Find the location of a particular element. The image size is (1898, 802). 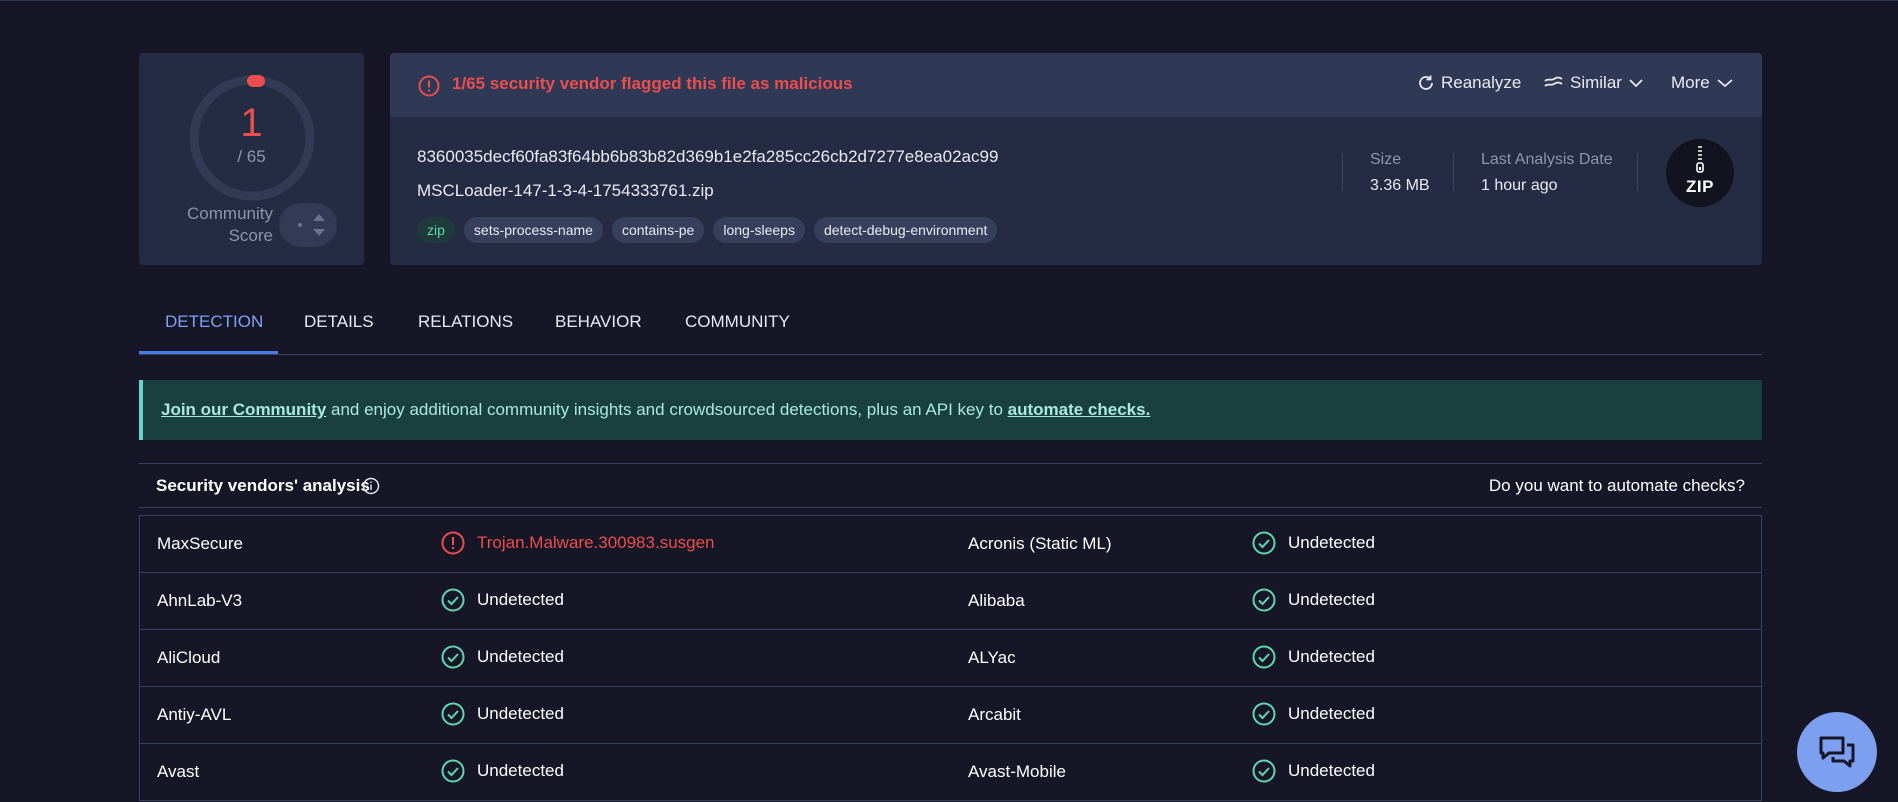

tab-details: DETAILS is located at coordinates (339, 322).